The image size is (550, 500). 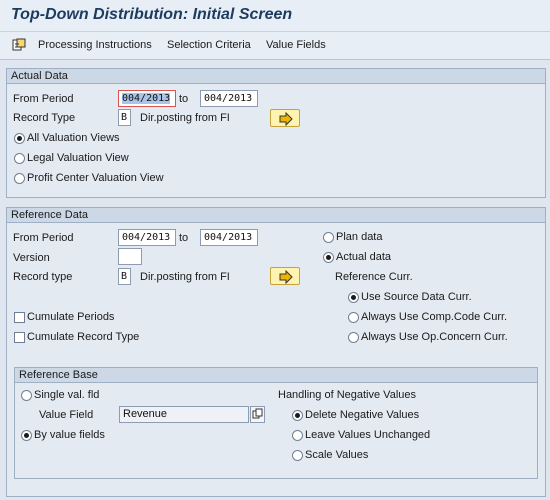 What do you see at coordinates (78, 158) in the screenshot?
I see `legal-valuation-view-label: Legal Valuation View` at bounding box center [78, 158].